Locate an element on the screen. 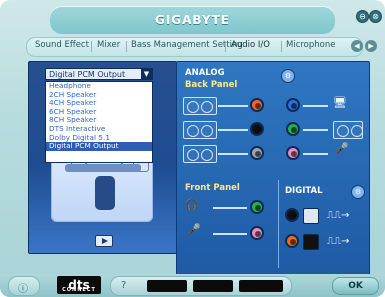 The width and height of the screenshot is (385, 297). digital-settings-gear-icon: ⚙ is located at coordinates (358, 192).